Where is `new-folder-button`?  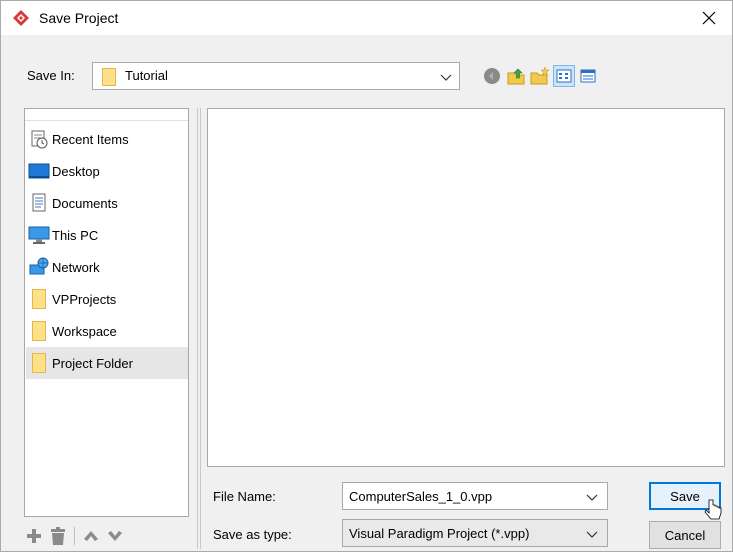 new-folder-button is located at coordinates (540, 76).